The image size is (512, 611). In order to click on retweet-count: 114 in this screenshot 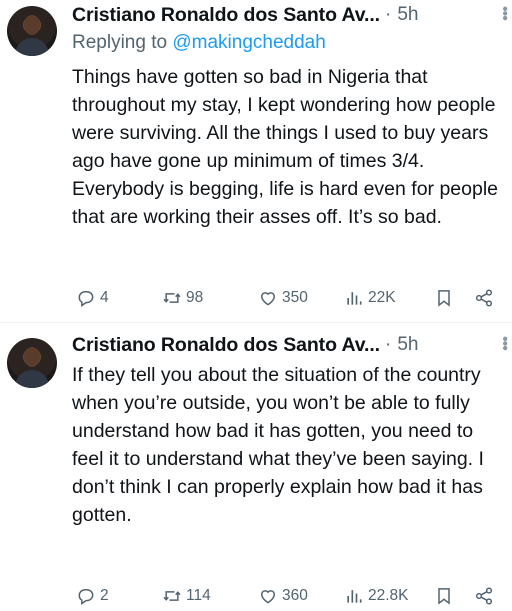, I will do `click(198, 595)`.